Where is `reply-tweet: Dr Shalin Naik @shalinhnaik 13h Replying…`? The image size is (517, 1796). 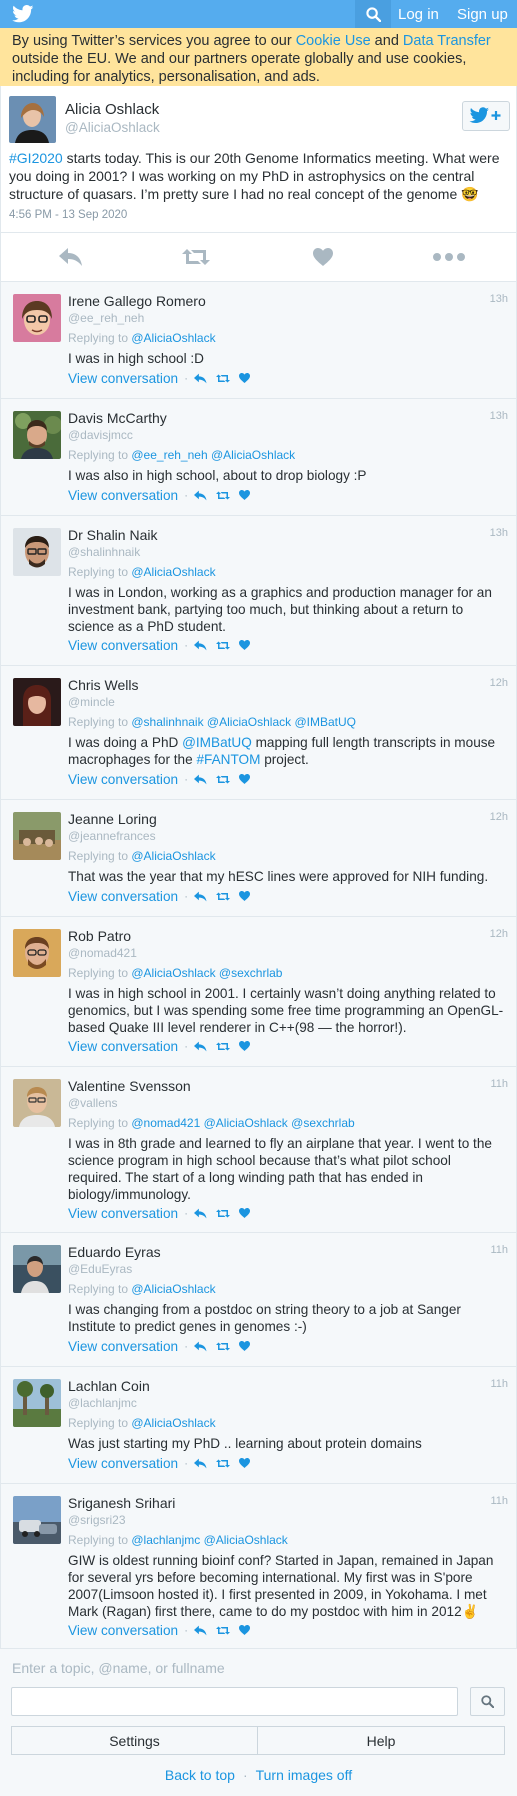 reply-tweet: Dr Shalin Naik @shalinhnaik 13h Replying… is located at coordinates (258, 590).